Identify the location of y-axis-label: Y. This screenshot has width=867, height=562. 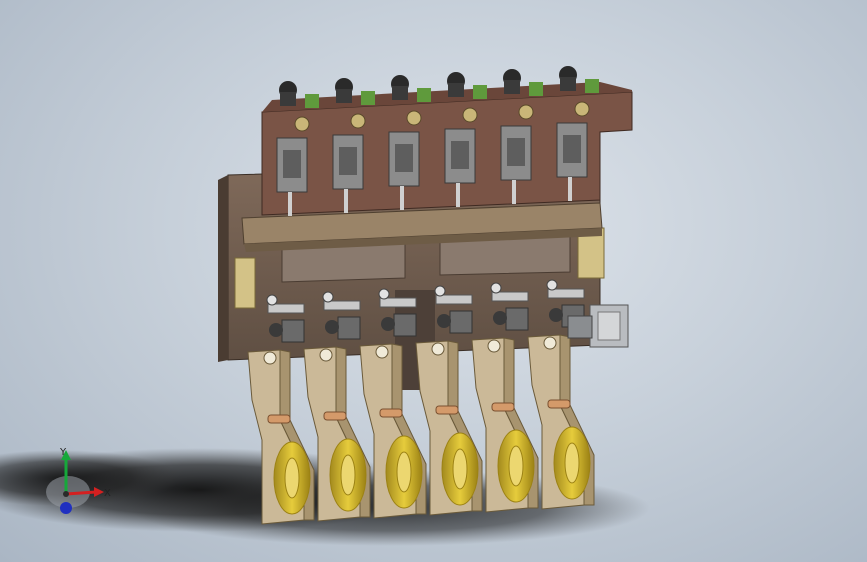
(63, 452).